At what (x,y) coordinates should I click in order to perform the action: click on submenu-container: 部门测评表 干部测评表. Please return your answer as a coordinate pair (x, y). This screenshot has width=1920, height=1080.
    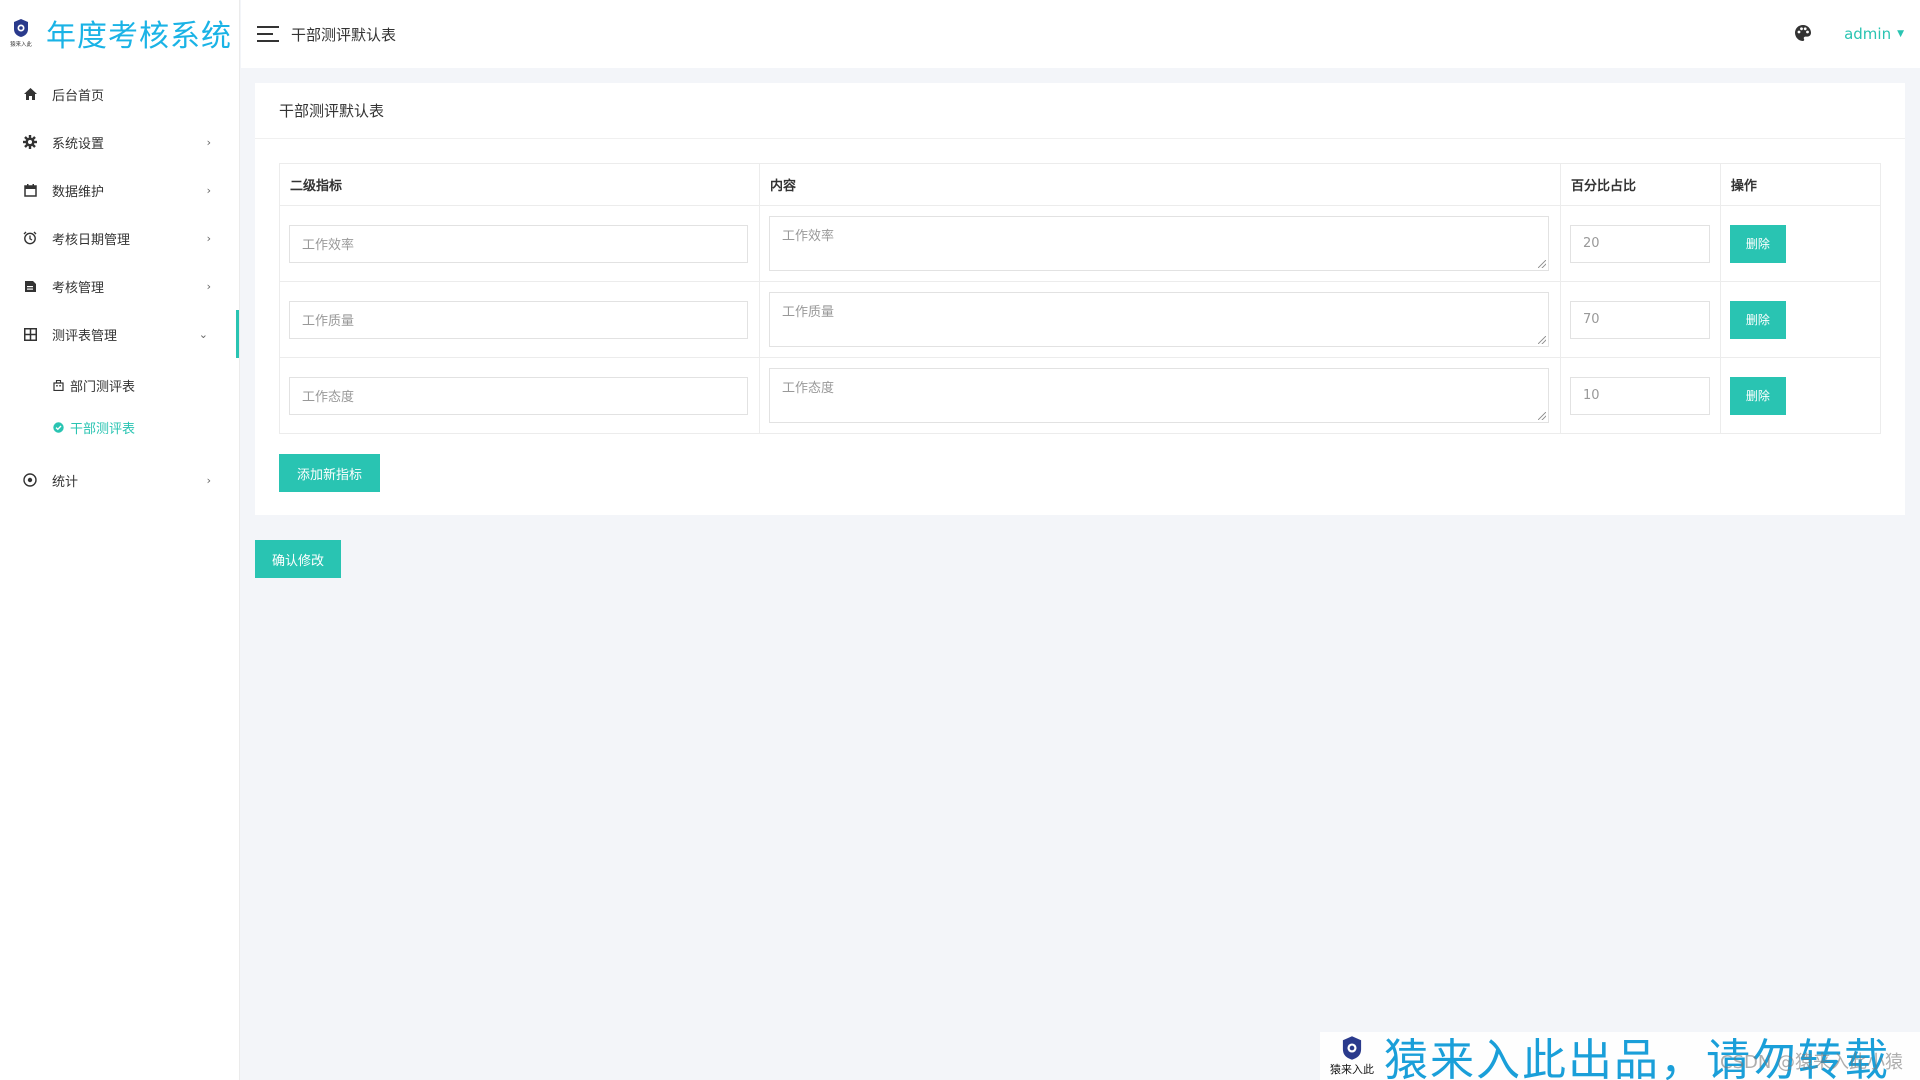
    Looking at the image, I should click on (119, 407).